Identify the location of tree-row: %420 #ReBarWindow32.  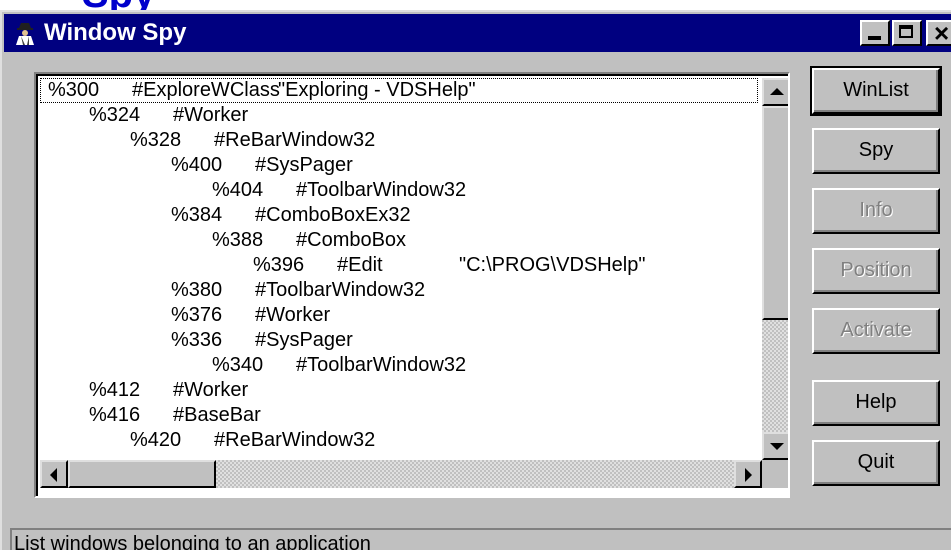
(399, 440).